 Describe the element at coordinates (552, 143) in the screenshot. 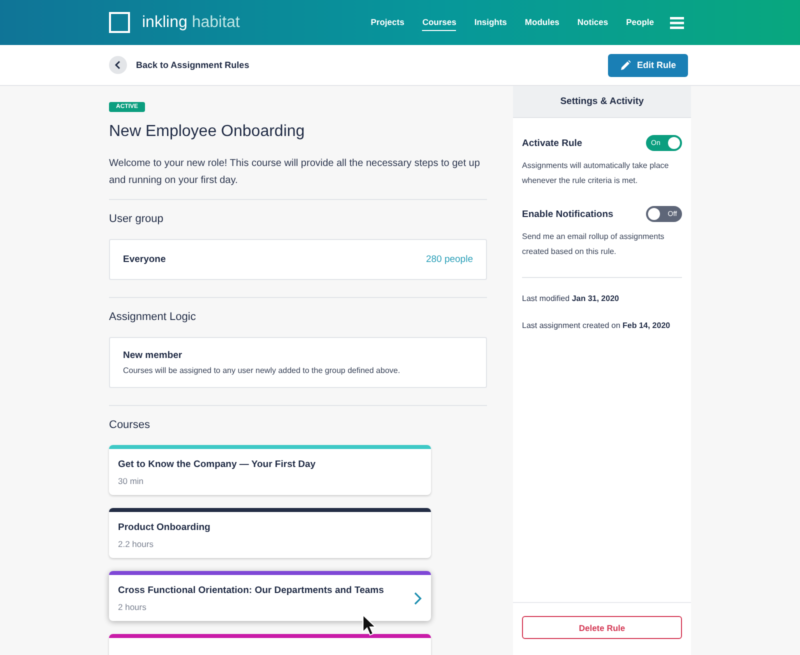

I see `setting-label: Activate Rule` at that location.